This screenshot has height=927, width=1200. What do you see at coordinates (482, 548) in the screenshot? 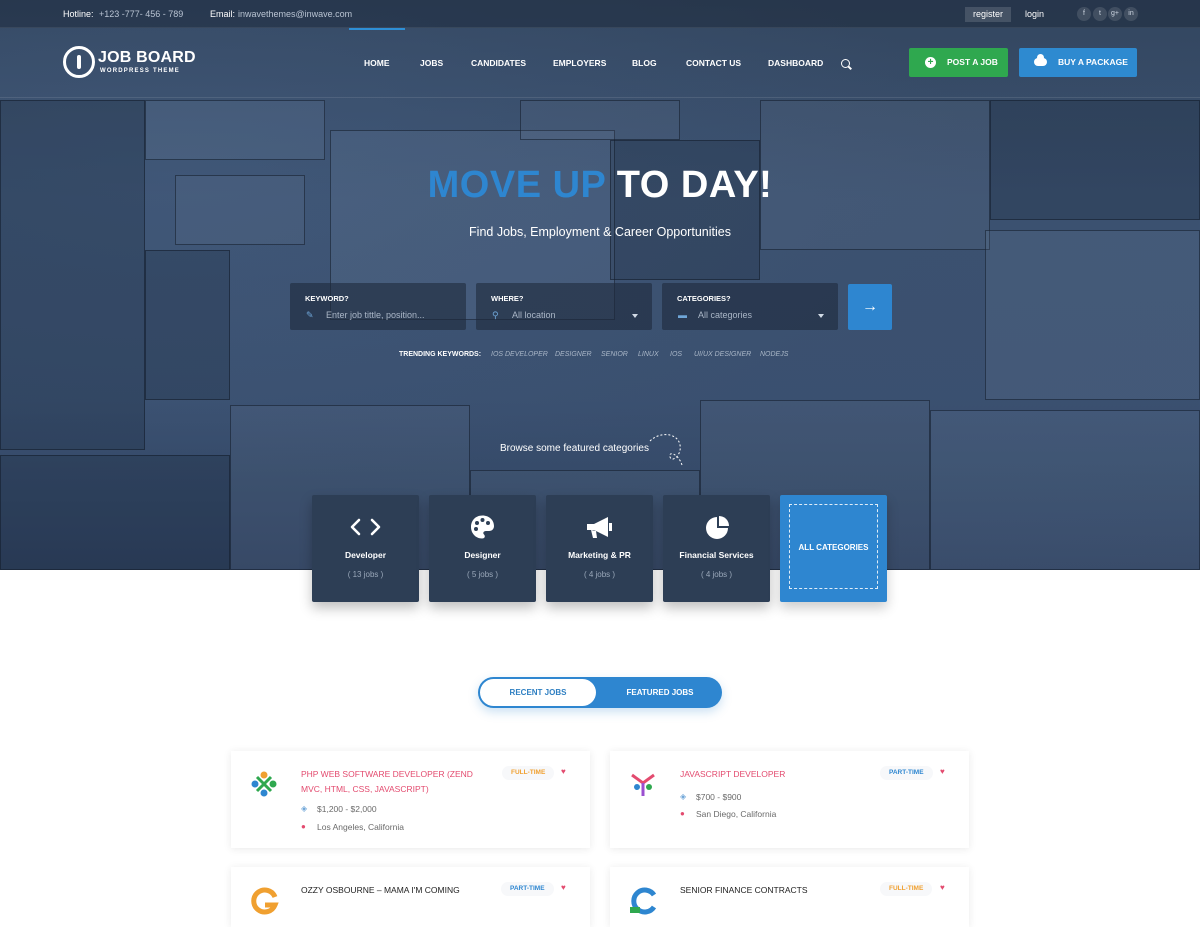
I see `category-card-designer: Designer ( 5 jobs )` at bounding box center [482, 548].